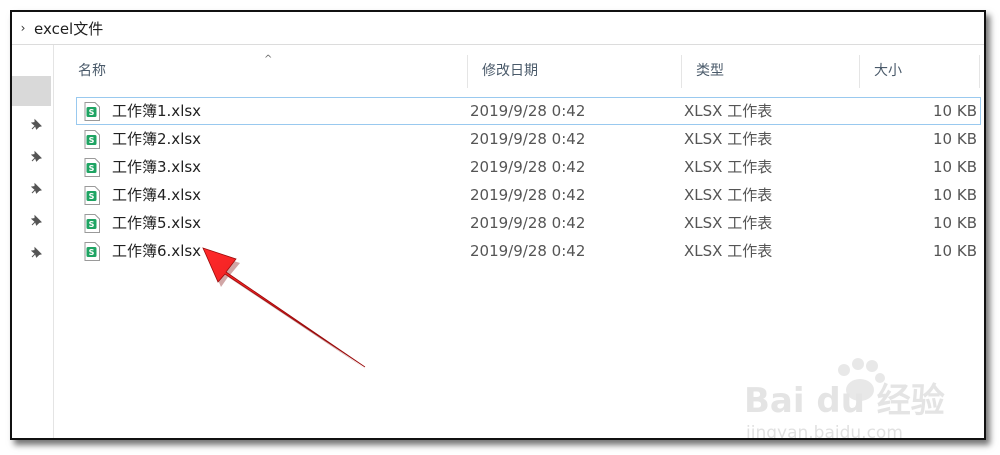 The height and width of the screenshot is (455, 1000). I want to click on column-header-name: 名称 ^, so click(266, 71).